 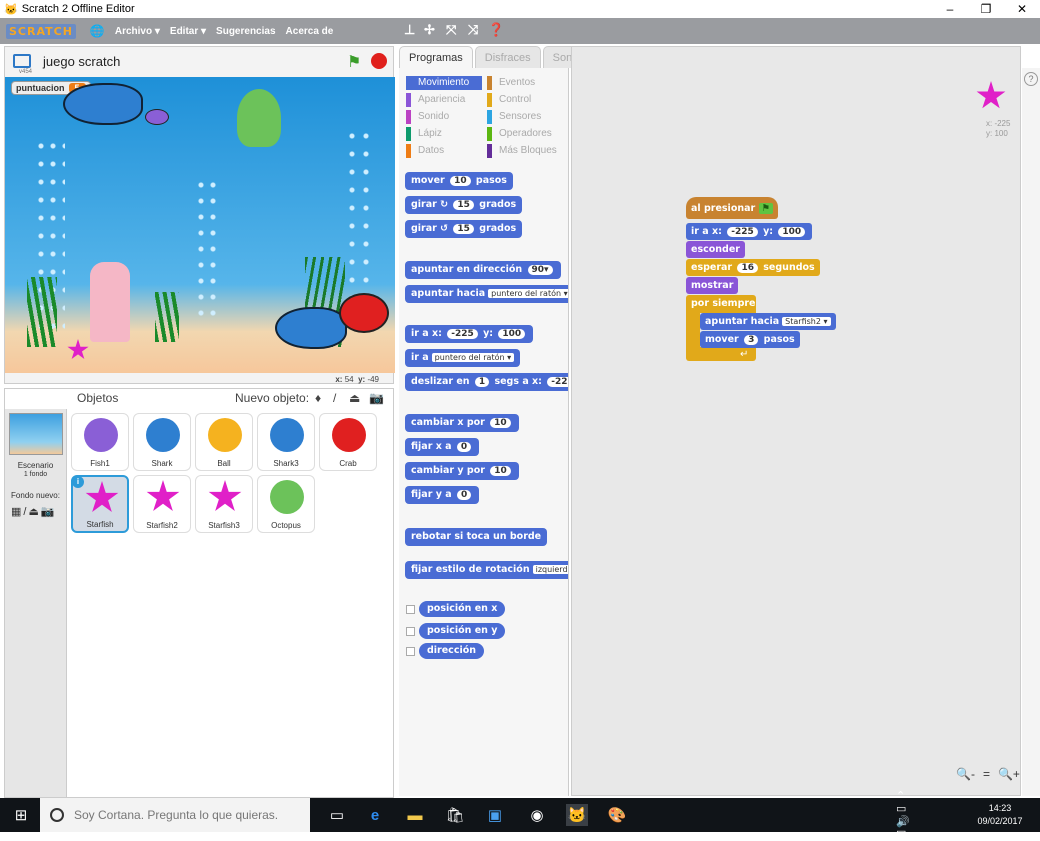 What do you see at coordinates (162, 504) in the screenshot?
I see `sprite-thumb-starfish2: Starfish2` at bounding box center [162, 504].